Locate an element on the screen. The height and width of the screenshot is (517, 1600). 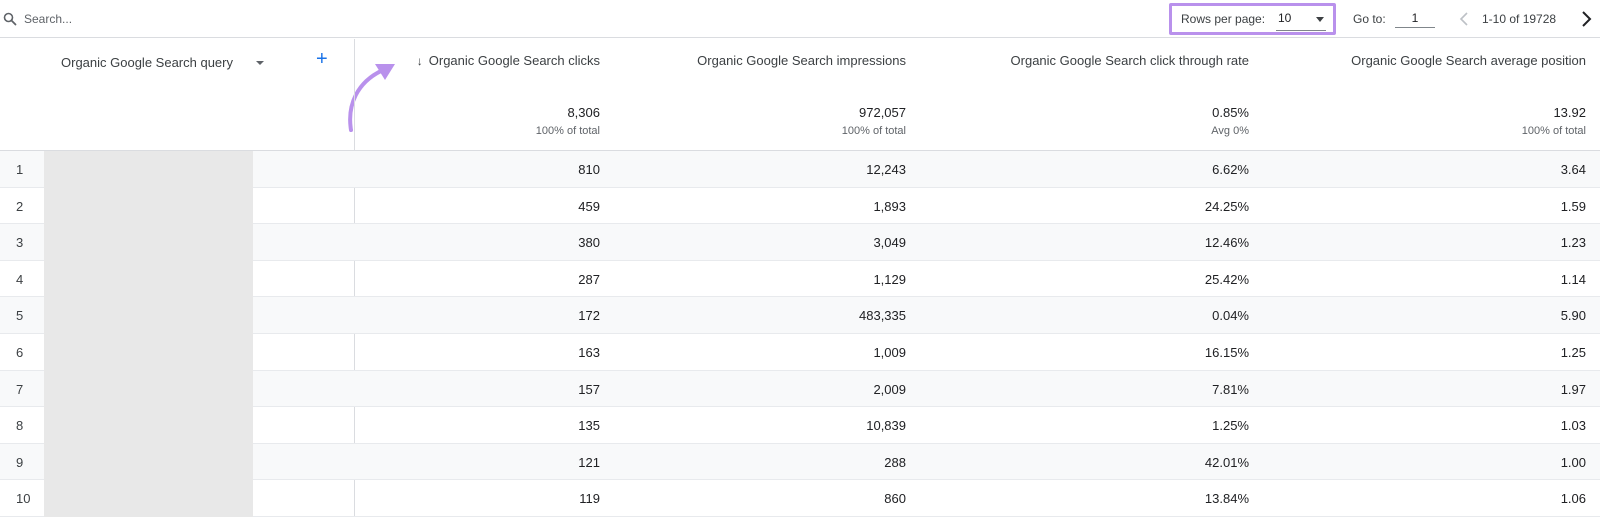
column-total-impressions: 972,057 is located at coordinates (882, 112).